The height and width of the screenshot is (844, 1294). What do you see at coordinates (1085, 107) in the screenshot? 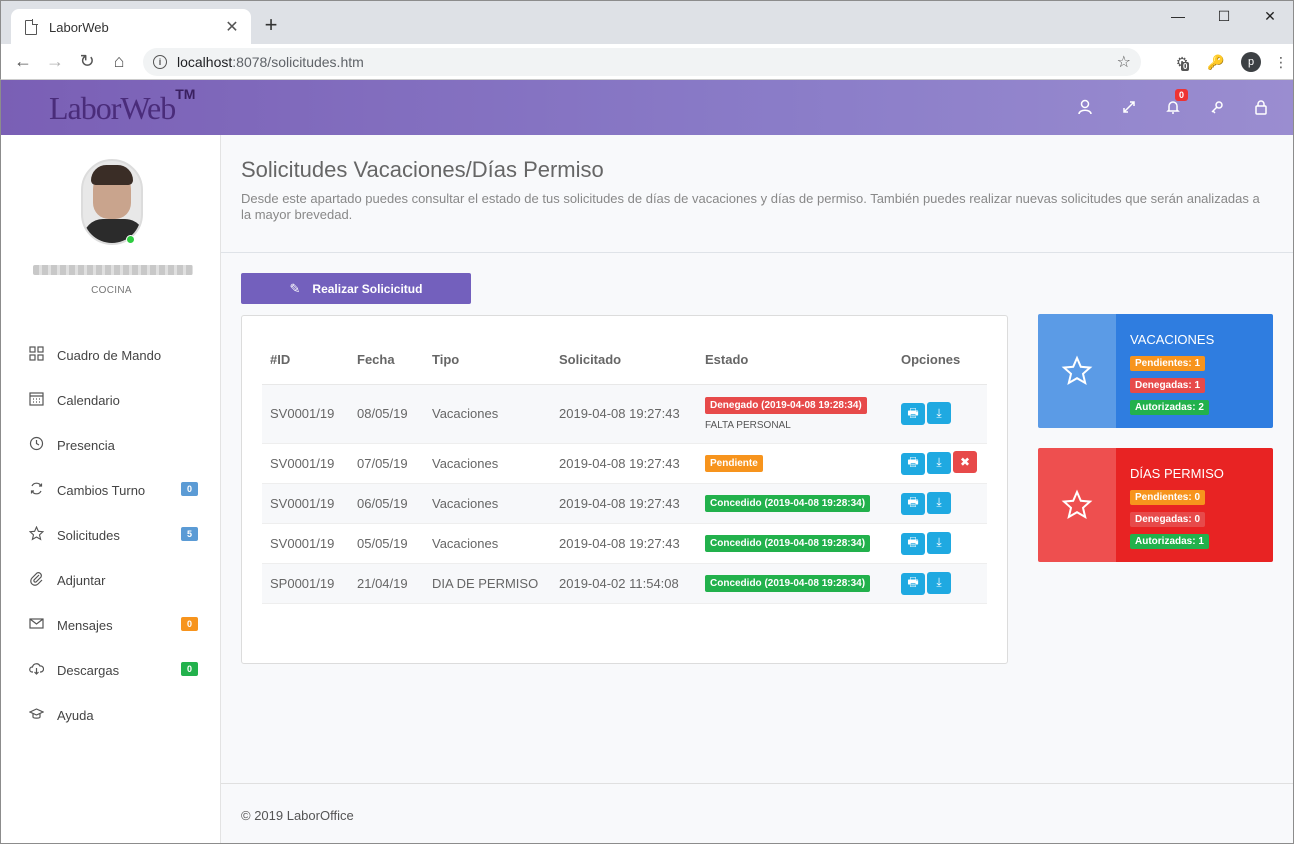
I see `user-icon` at bounding box center [1085, 107].